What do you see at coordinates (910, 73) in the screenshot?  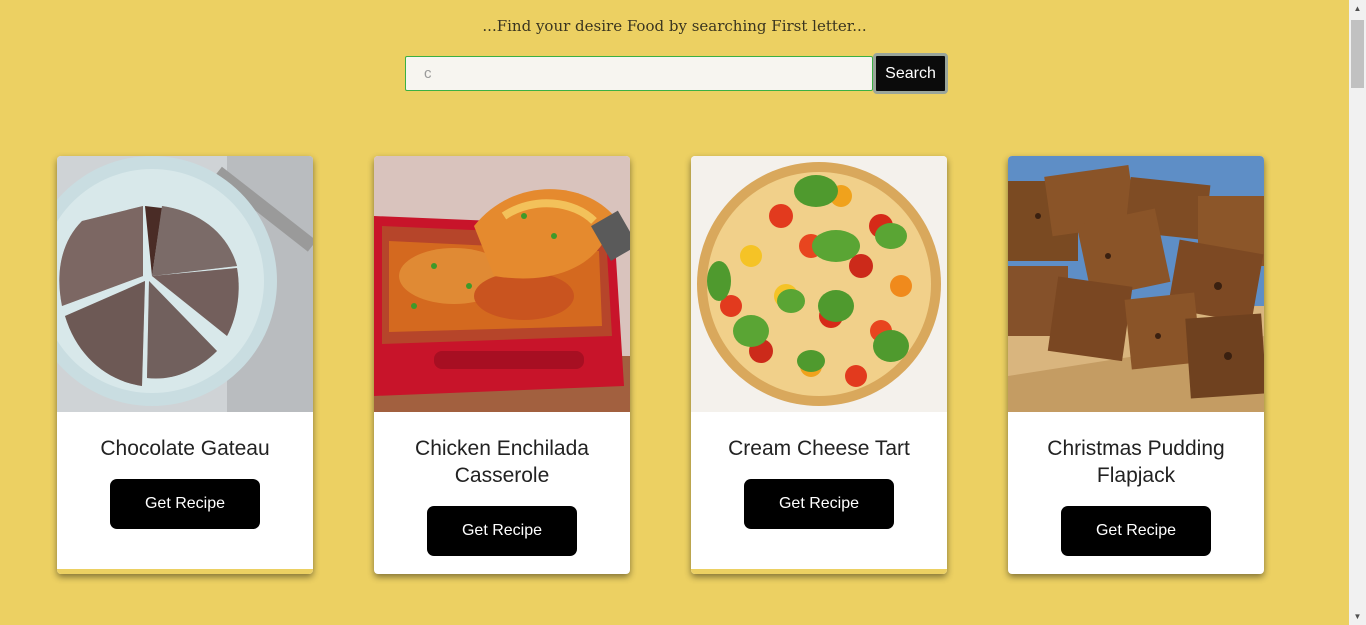 I see `search-button: Search` at bounding box center [910, 73].